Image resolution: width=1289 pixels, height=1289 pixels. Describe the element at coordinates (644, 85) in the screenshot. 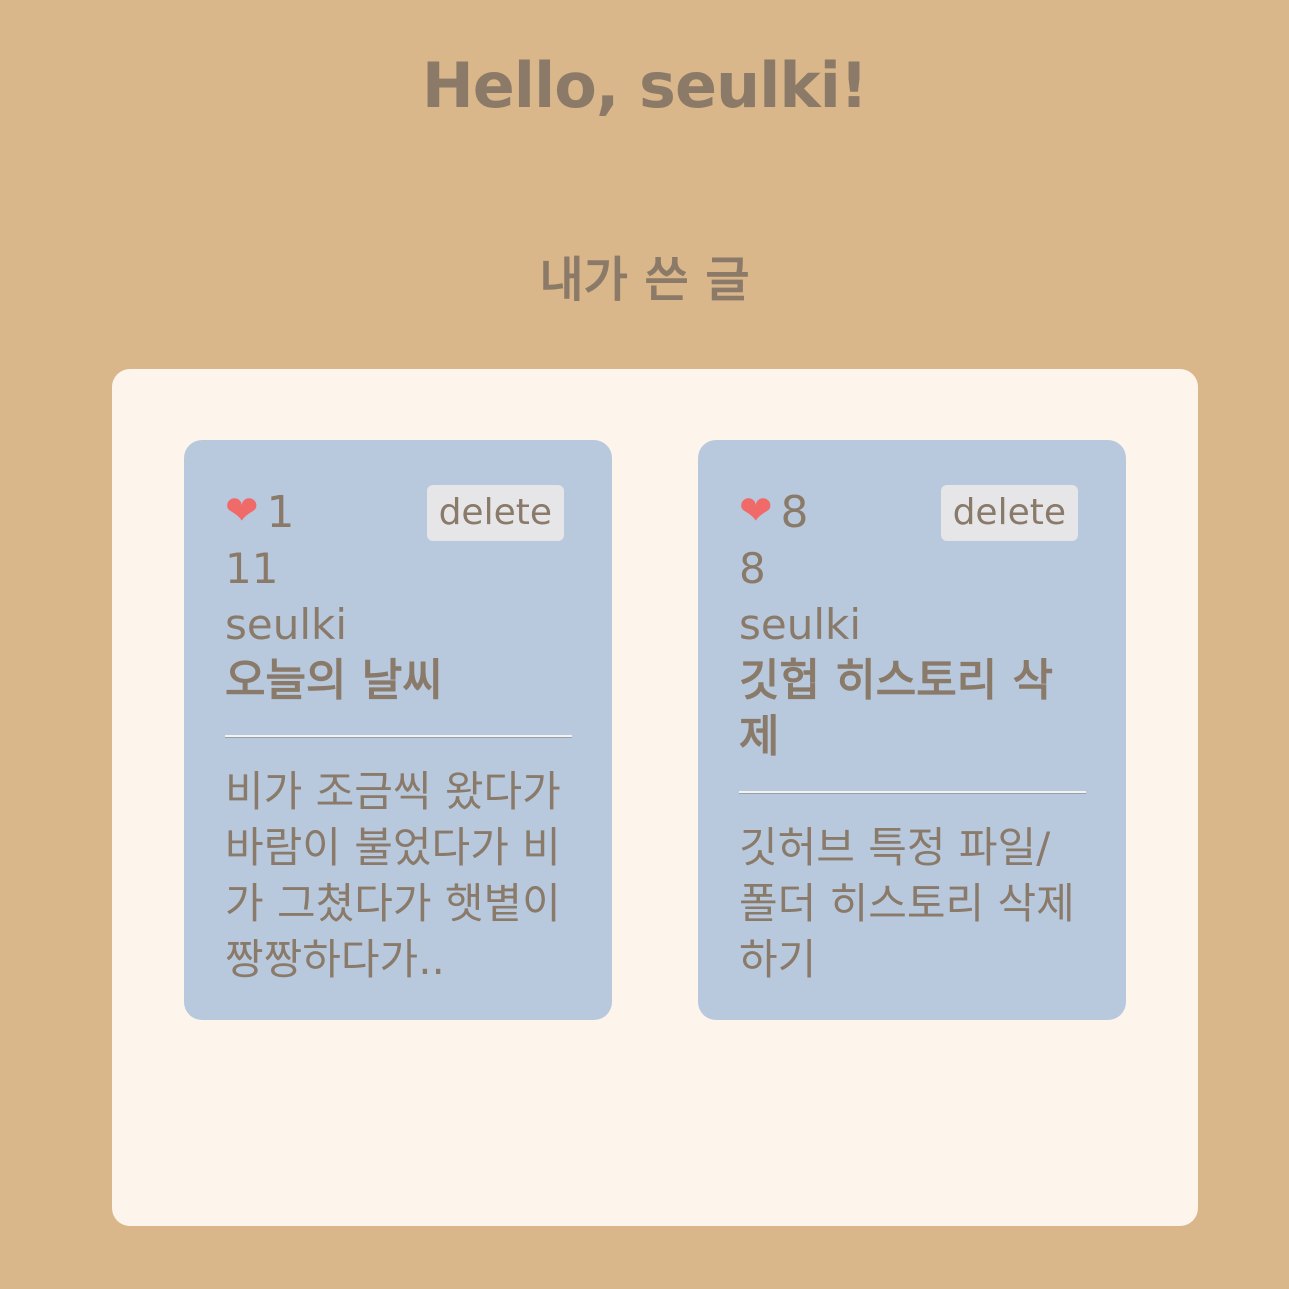

I see `page-greeting: Hello, seulki!` at that location.